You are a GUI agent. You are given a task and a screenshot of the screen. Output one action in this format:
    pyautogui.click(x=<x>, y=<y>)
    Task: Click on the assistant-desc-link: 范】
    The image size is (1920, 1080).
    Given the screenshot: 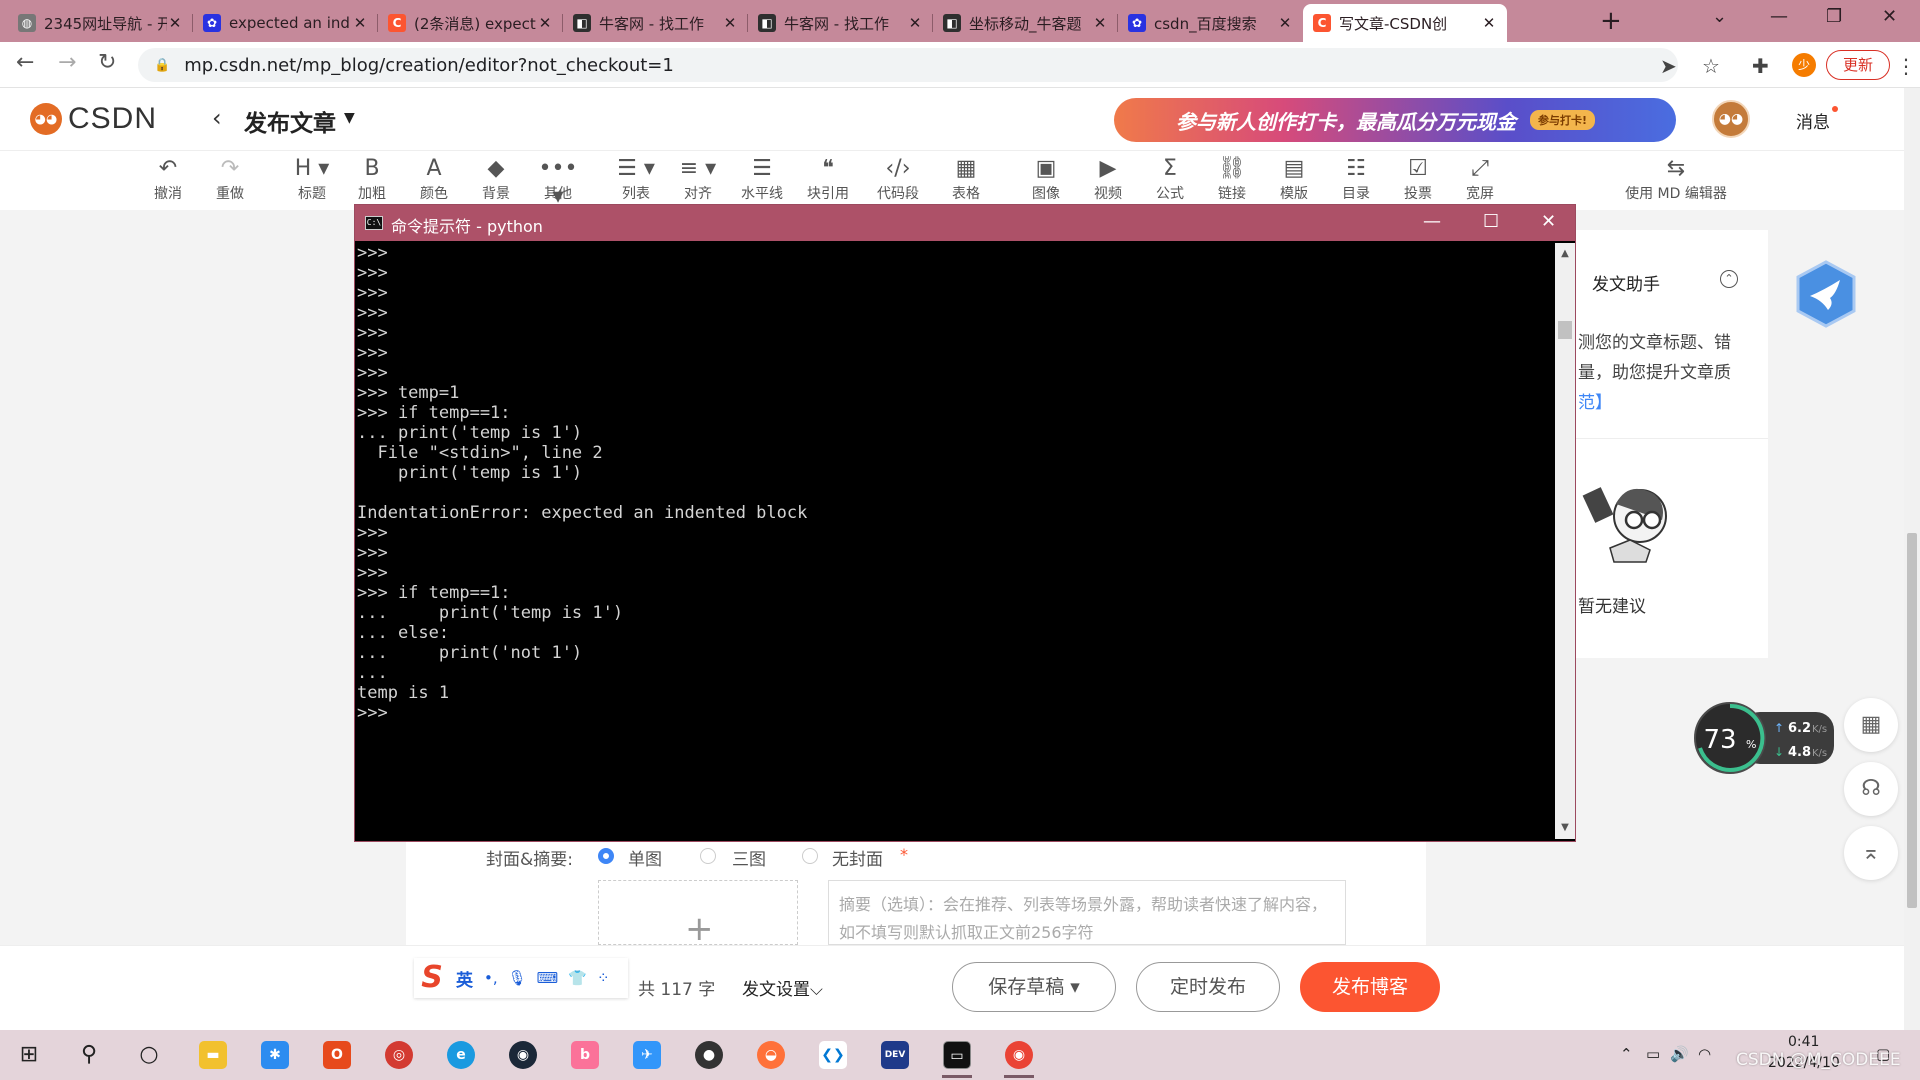 What is the action you would take?
    pyautogui.click(x=1671, y=403)
    